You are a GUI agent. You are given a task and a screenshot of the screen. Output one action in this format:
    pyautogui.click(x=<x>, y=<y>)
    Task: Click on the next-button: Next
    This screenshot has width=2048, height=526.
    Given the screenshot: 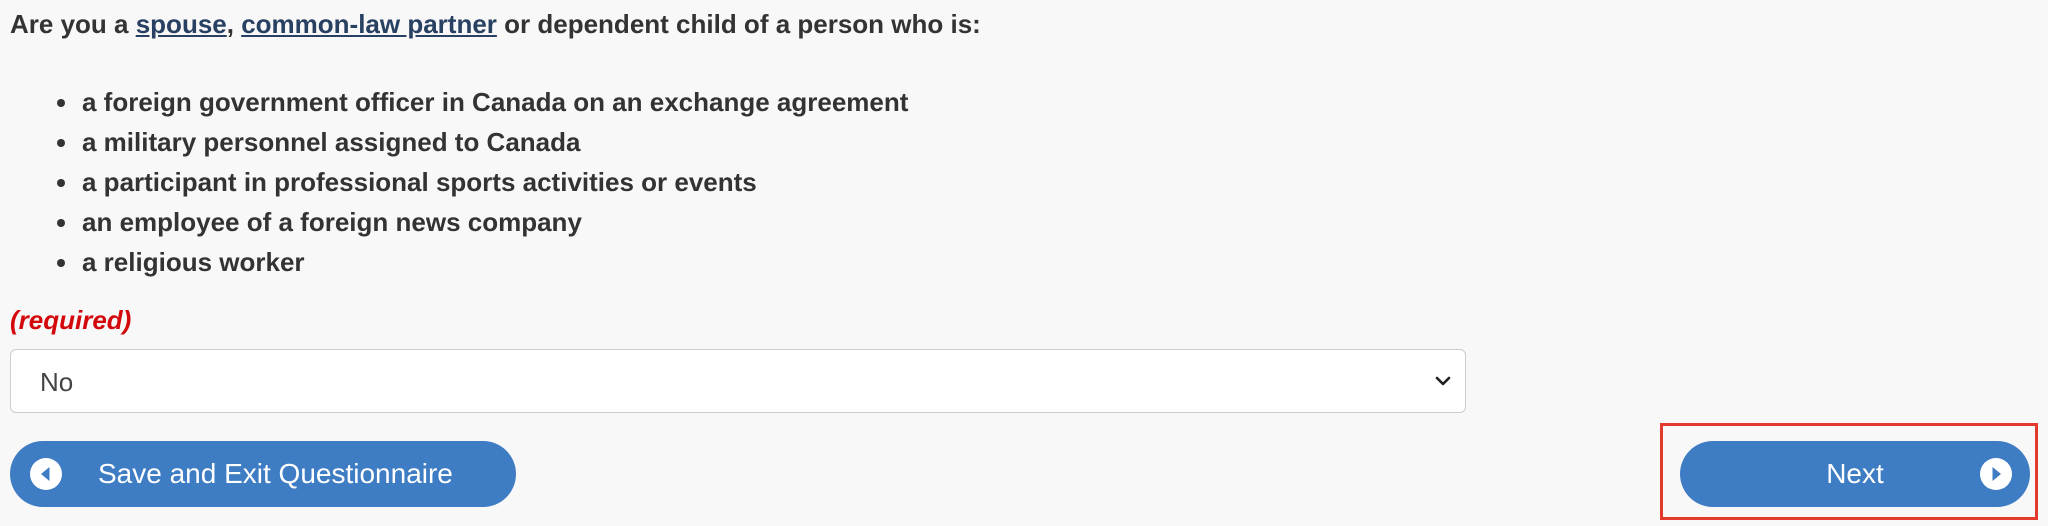 What is the action you would take?
    pyautogui.click(x=1855, y=474)
    